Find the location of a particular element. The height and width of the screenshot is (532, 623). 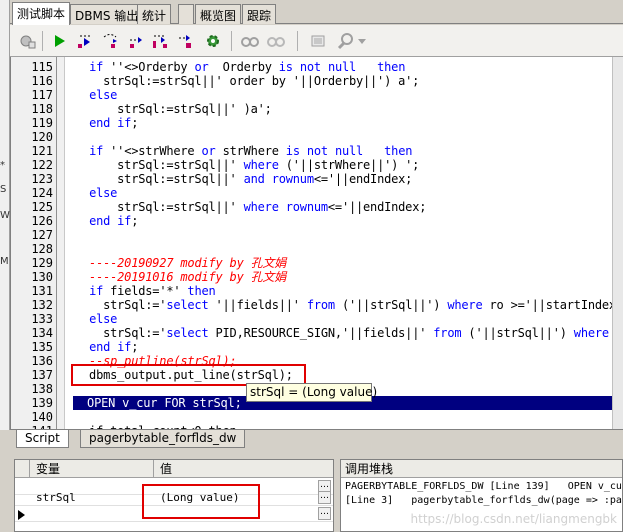

top-tab-bar: 测试脚本 DBMS 输出 统计 概览图 跟踪 is located at coordinates (316, 12).